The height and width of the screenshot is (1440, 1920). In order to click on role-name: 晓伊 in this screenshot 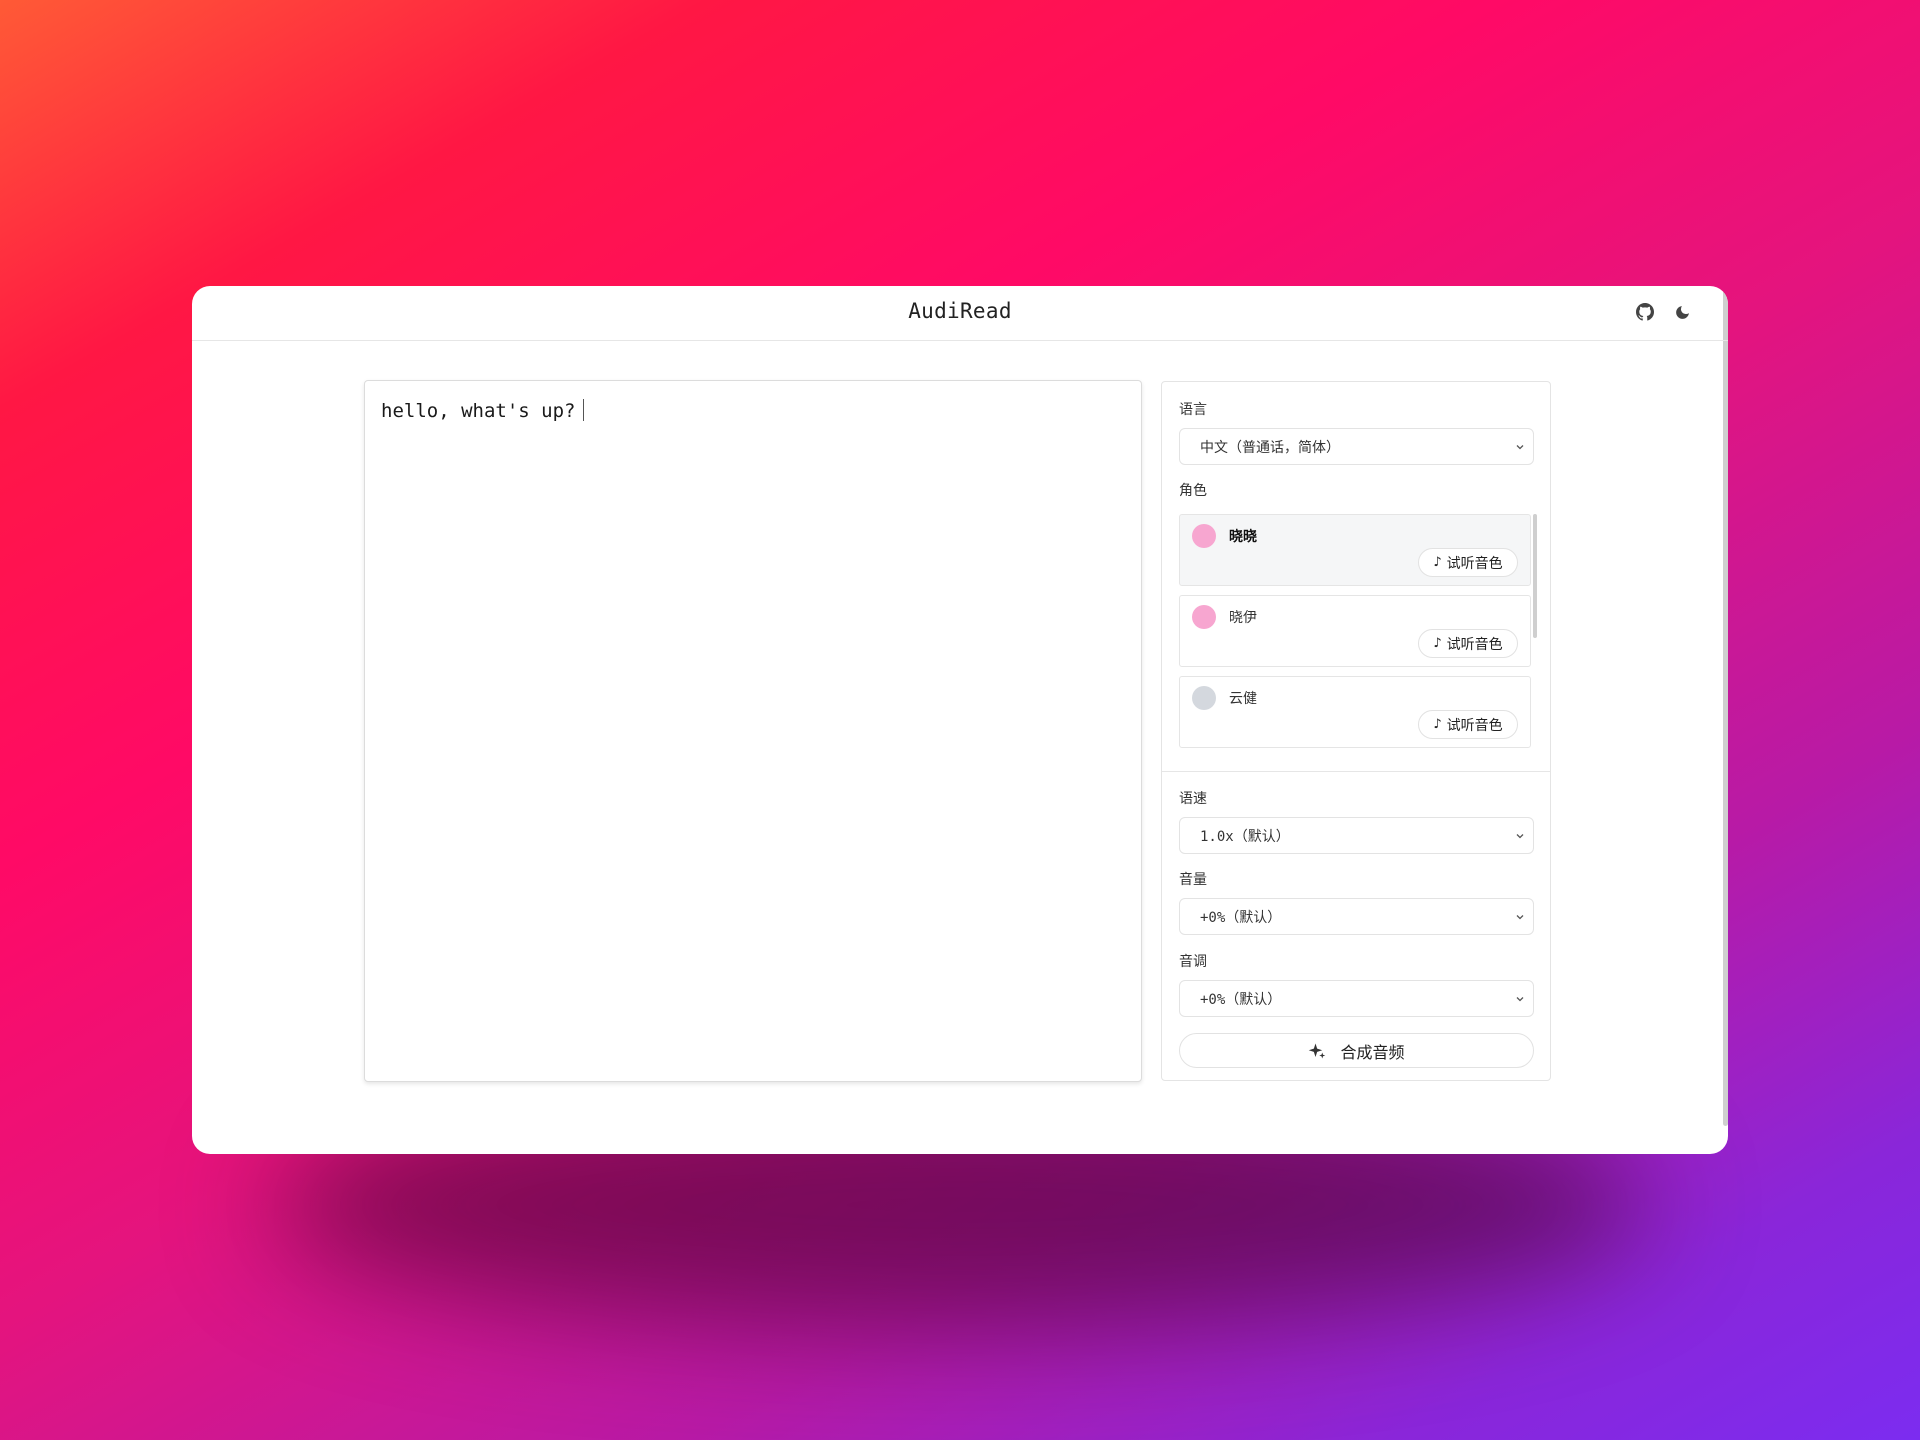, I will do `click(1243, 618)`.